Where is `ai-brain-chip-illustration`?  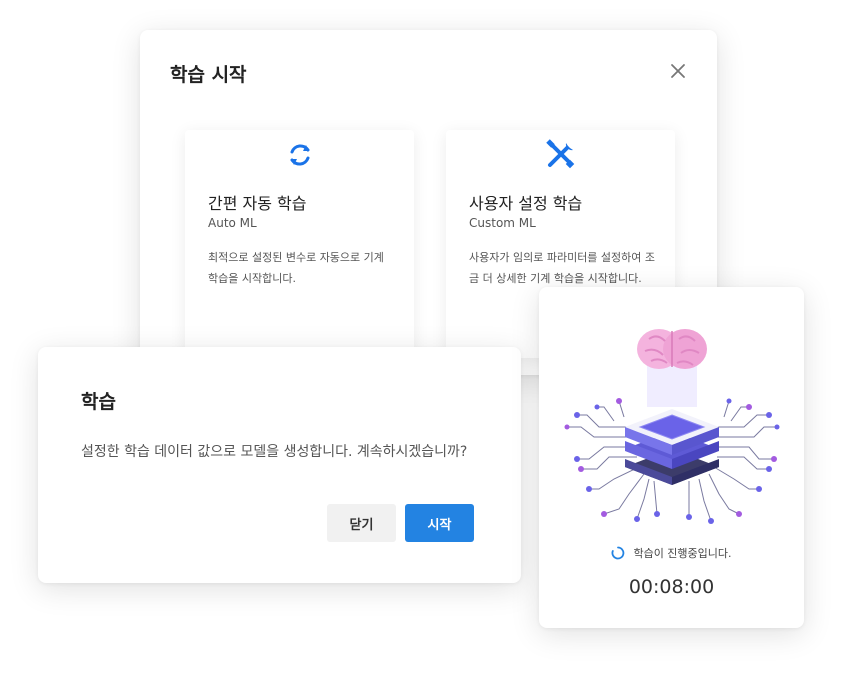 ai-brain-chip-illustration is located at coordinates (672, 426).